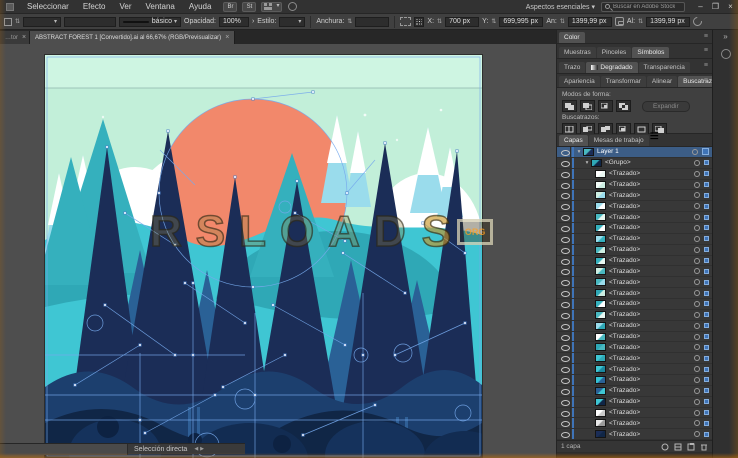 The height and width of the screenshot is (458, 738). What do you see at coordinates (227, 37) in the screenshot?
I see `close-tab-icon: ×` at bounding box center [227, 37].